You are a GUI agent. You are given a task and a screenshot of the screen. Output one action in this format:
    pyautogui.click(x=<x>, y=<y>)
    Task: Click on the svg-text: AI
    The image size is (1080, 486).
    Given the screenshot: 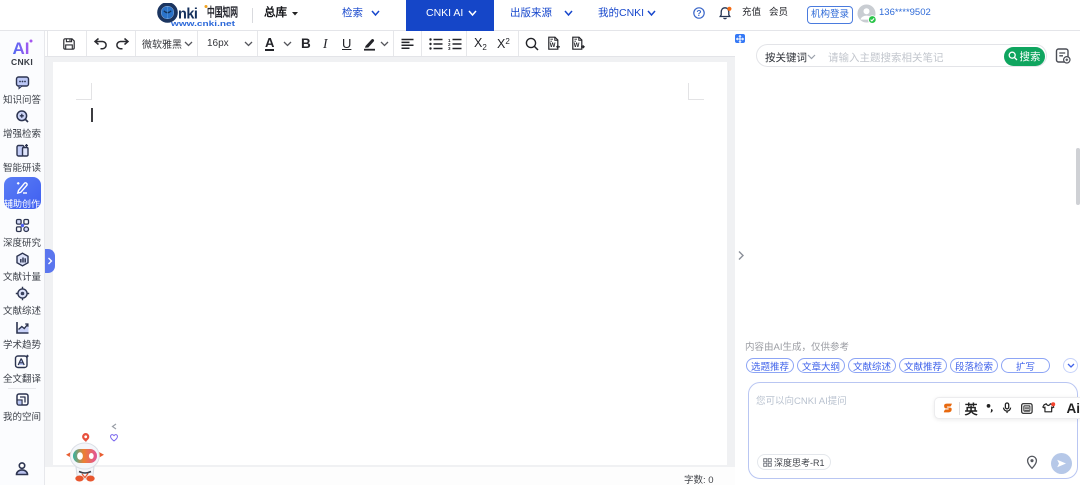 What is the action you would take?
    pyautogui.click(x=21, y=48)
    